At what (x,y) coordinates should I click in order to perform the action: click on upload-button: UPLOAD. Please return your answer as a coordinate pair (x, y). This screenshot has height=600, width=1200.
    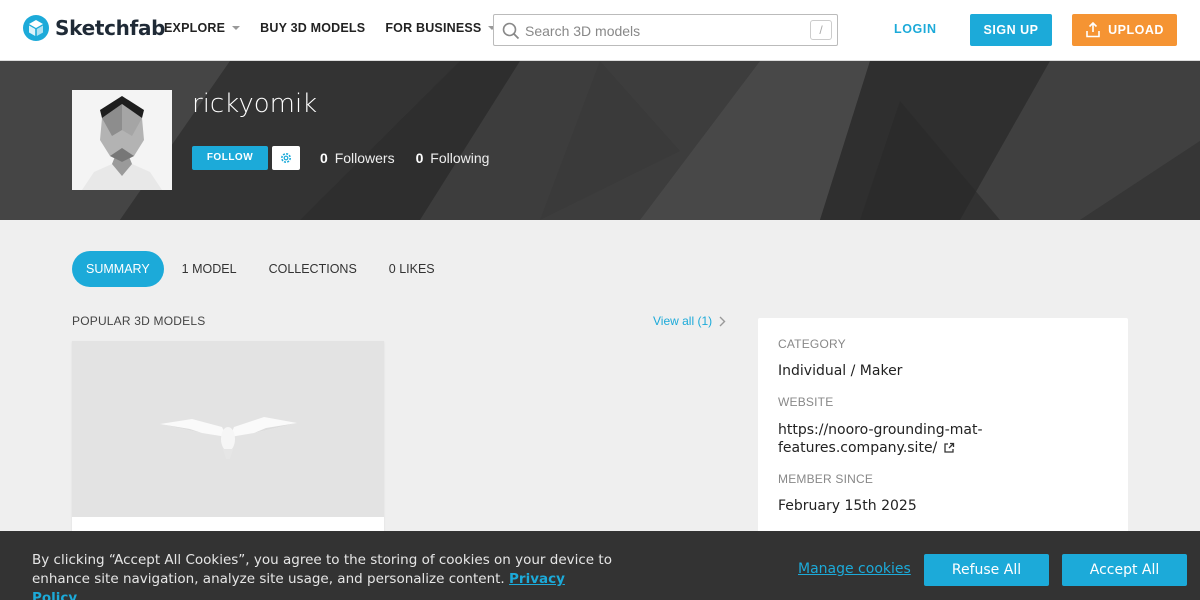
    Looking at the image, I should click on (1124, 30).